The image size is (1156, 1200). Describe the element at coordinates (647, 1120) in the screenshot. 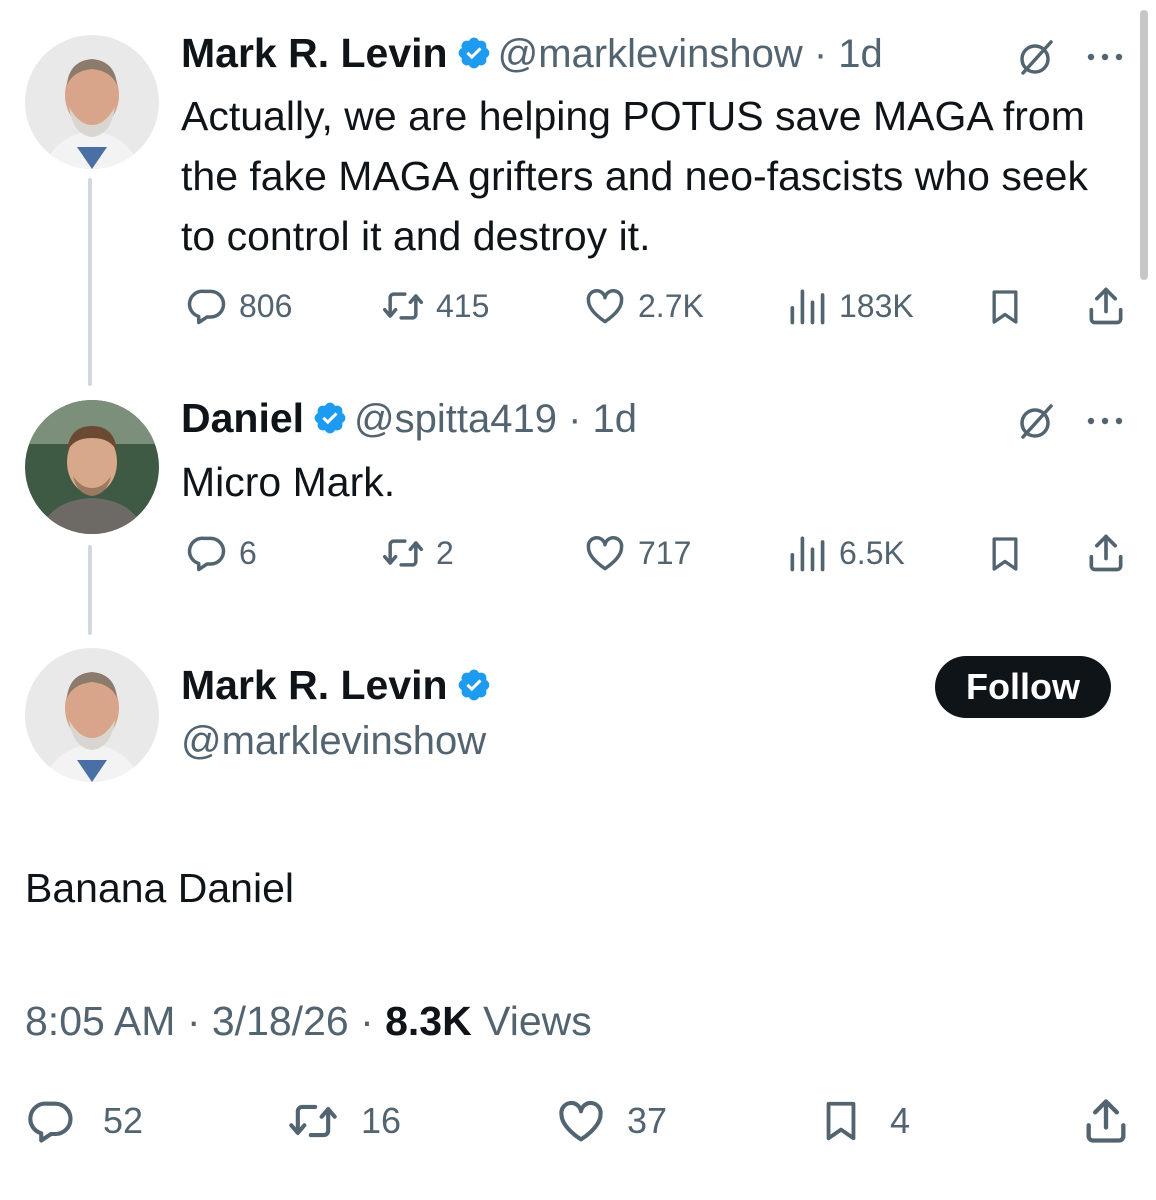

I see `like-count: 37` at that location.